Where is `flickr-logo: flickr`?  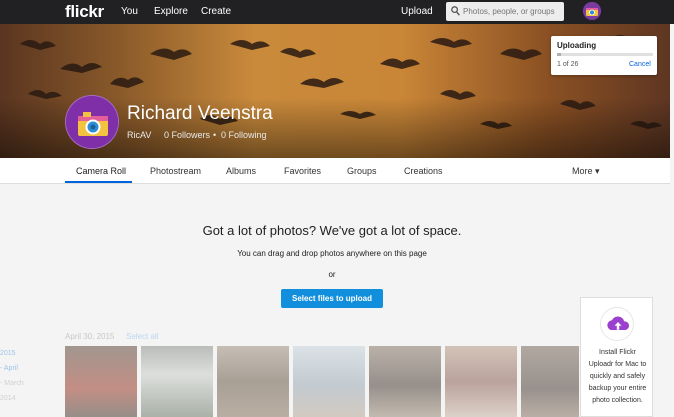 flickr-logo: flickr is located at coordinates (84, 12).